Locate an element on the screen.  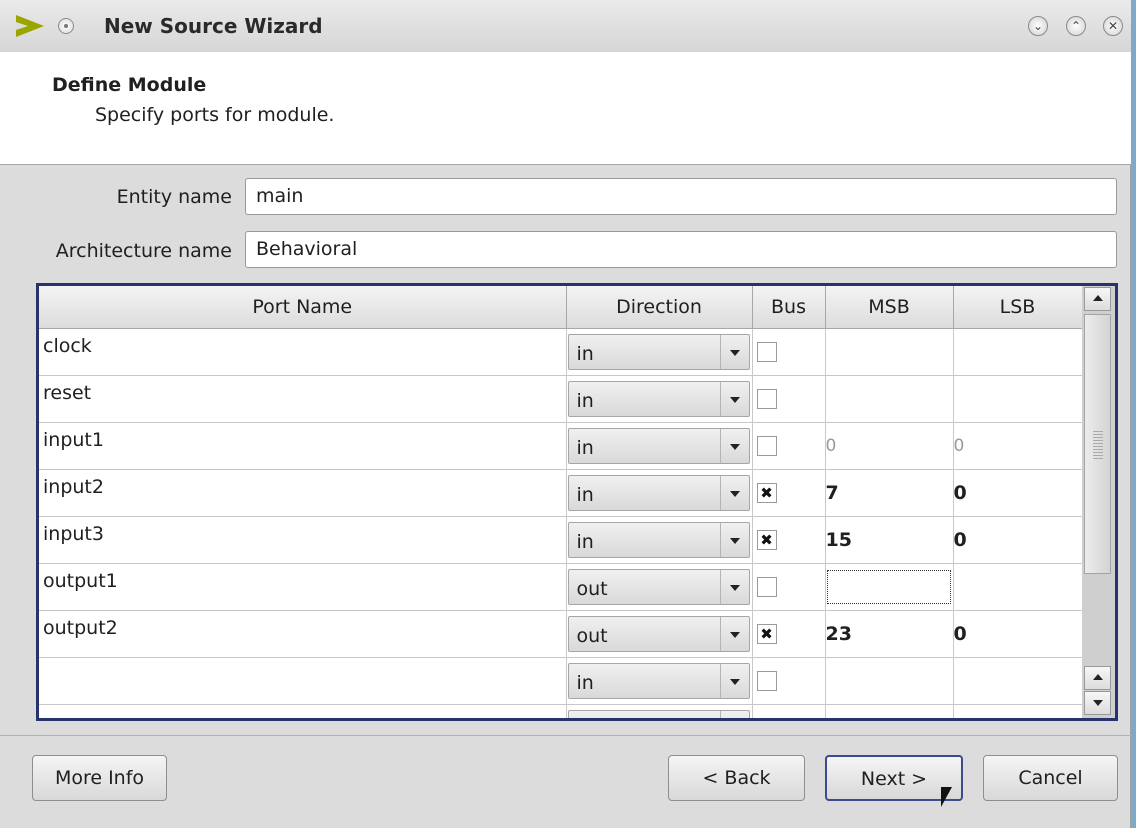
table-row: input2 in ✖ 7 0 is located at coordinates (561, 493).